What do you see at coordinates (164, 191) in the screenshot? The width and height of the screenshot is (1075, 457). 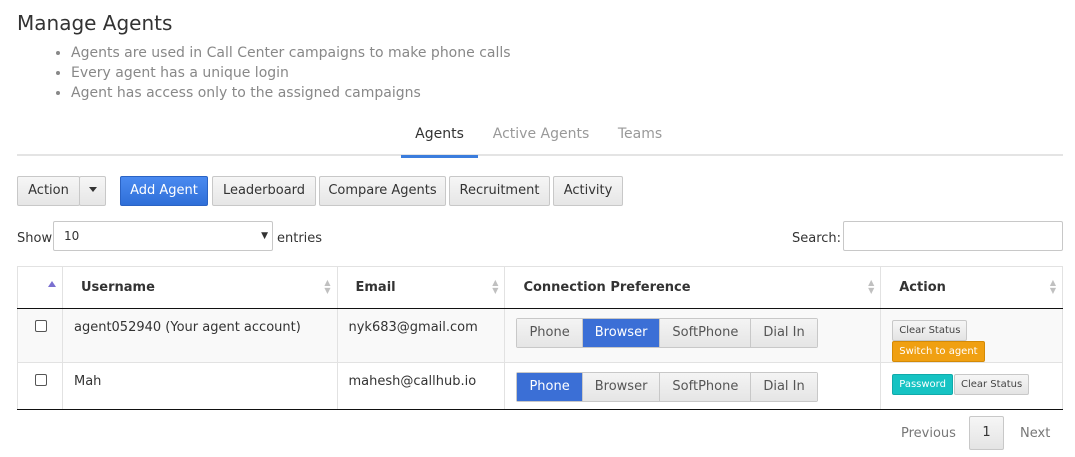 I see `add-agent-button: Add Agent` at bounding box center [164, 191].